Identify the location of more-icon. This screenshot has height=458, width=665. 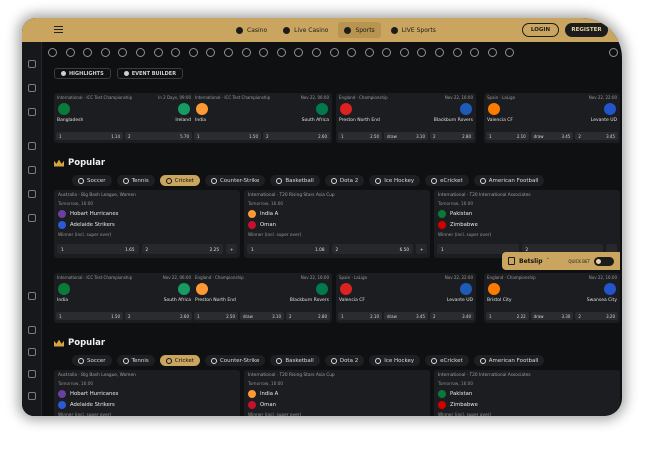
(510, 52).